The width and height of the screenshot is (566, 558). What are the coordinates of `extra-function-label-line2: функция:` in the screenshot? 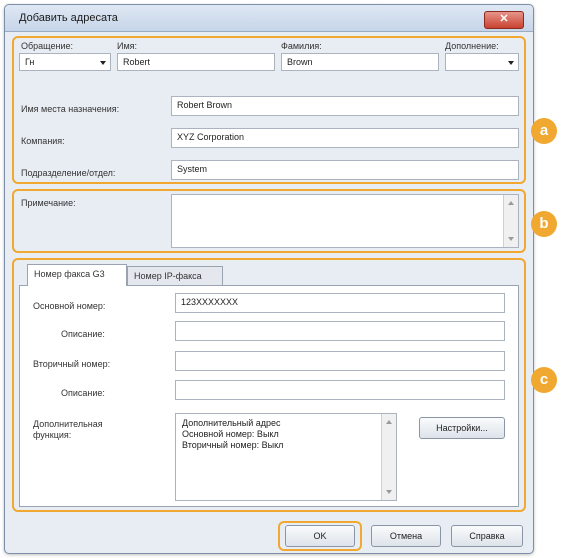 It's located at (52, 435).